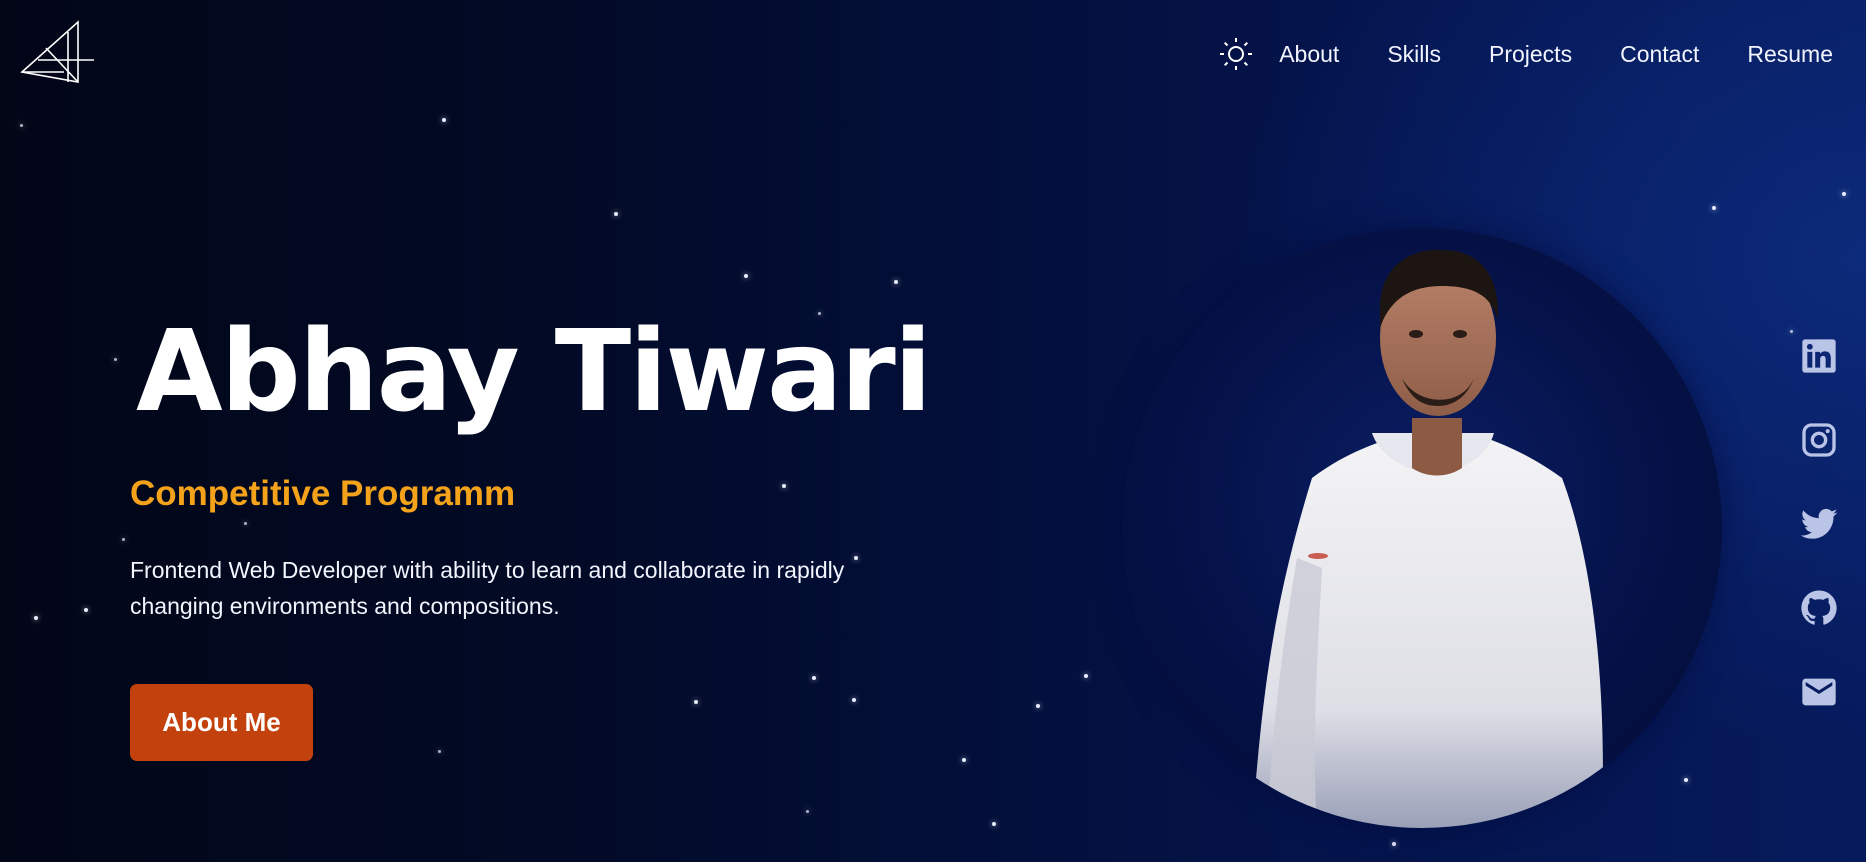  What do you see at coordinates (1236, 54) in the screenshot?
I see `sun-icon` at bounding box center [1236, 54].